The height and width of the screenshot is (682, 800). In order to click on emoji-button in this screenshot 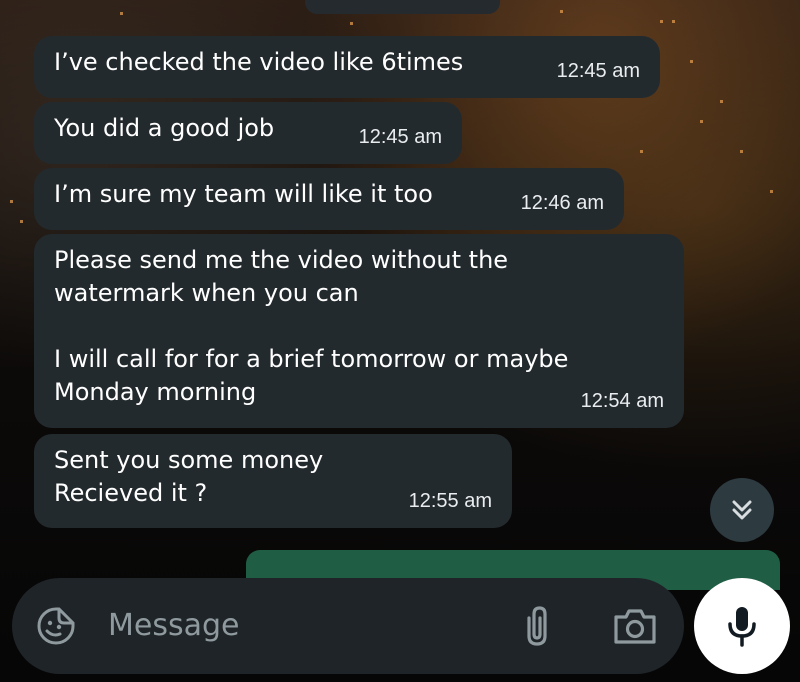, I will do `click(56, 626)`.